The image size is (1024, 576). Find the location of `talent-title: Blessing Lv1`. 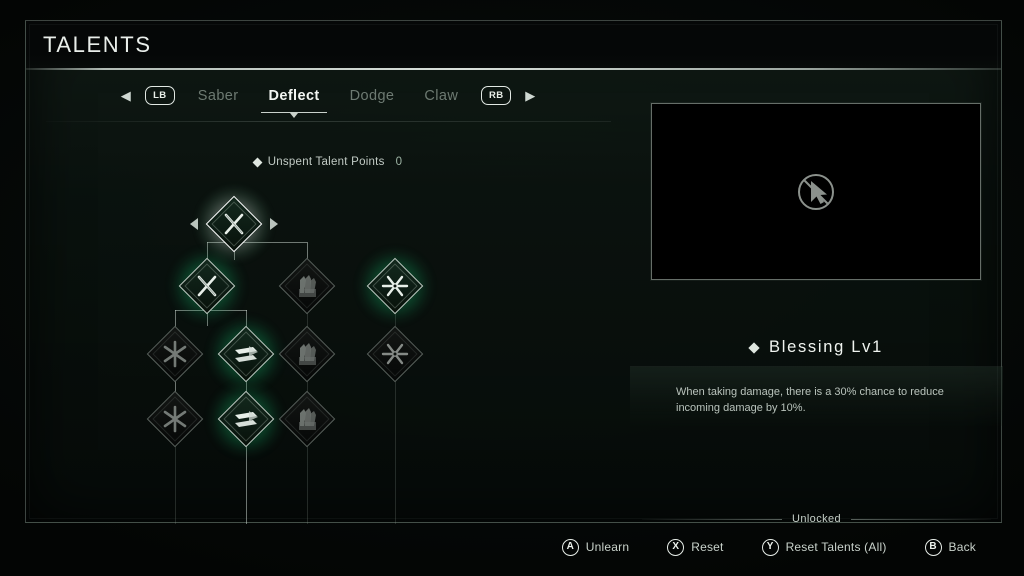

talent-title: Blessing Lv1 is located at coordinates (826, 347).